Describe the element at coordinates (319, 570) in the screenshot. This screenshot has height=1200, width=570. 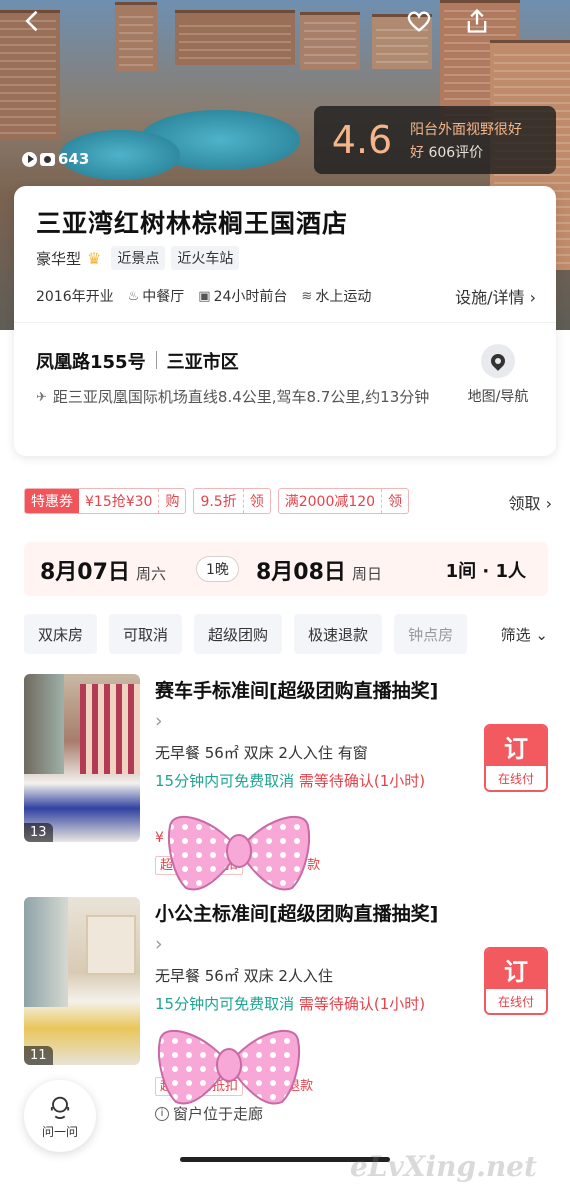
I see `checkout-date: 8月08日 周日` at that location.